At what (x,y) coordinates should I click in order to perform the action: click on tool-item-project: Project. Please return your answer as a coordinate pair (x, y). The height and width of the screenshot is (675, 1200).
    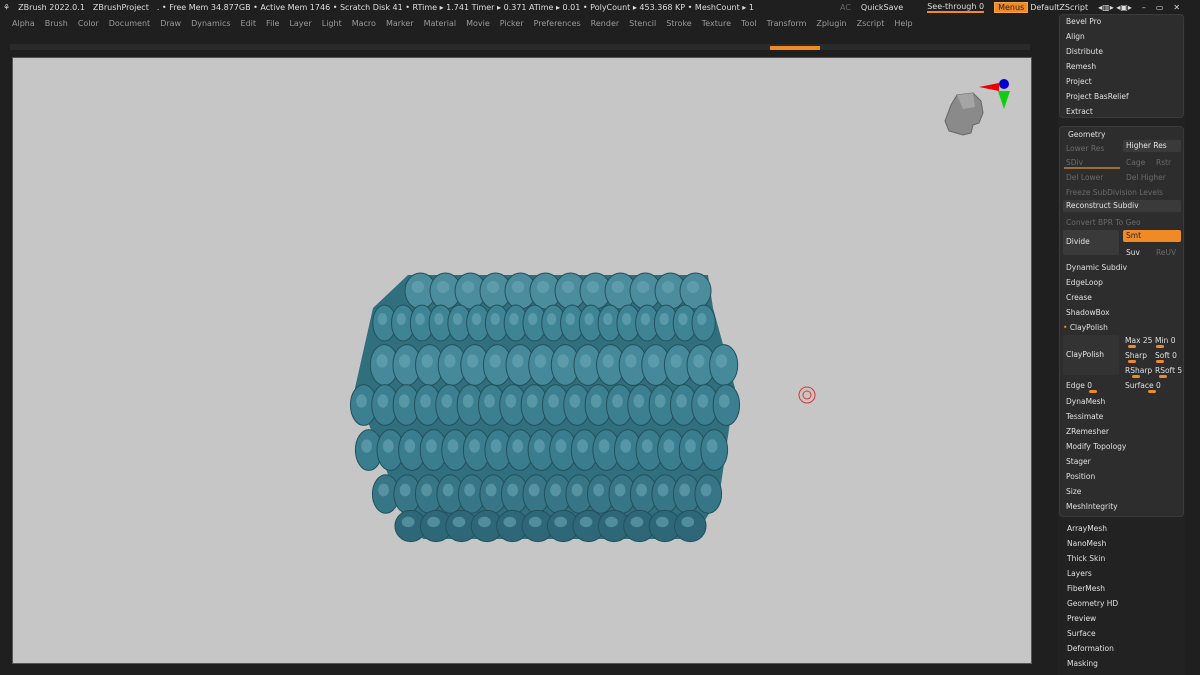
    Looking at the image, I should click on (1079, 81).